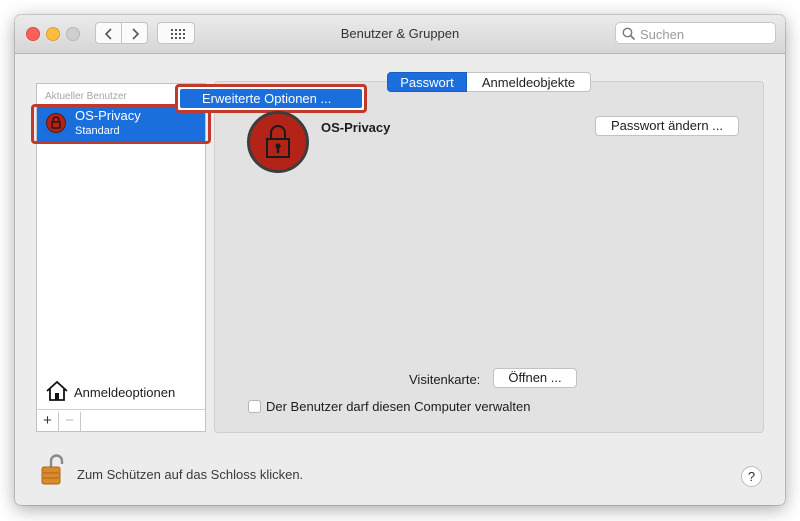 The width and height of the screenshot is (800, 521). I want to click on lock-icon, so click(278, 141).